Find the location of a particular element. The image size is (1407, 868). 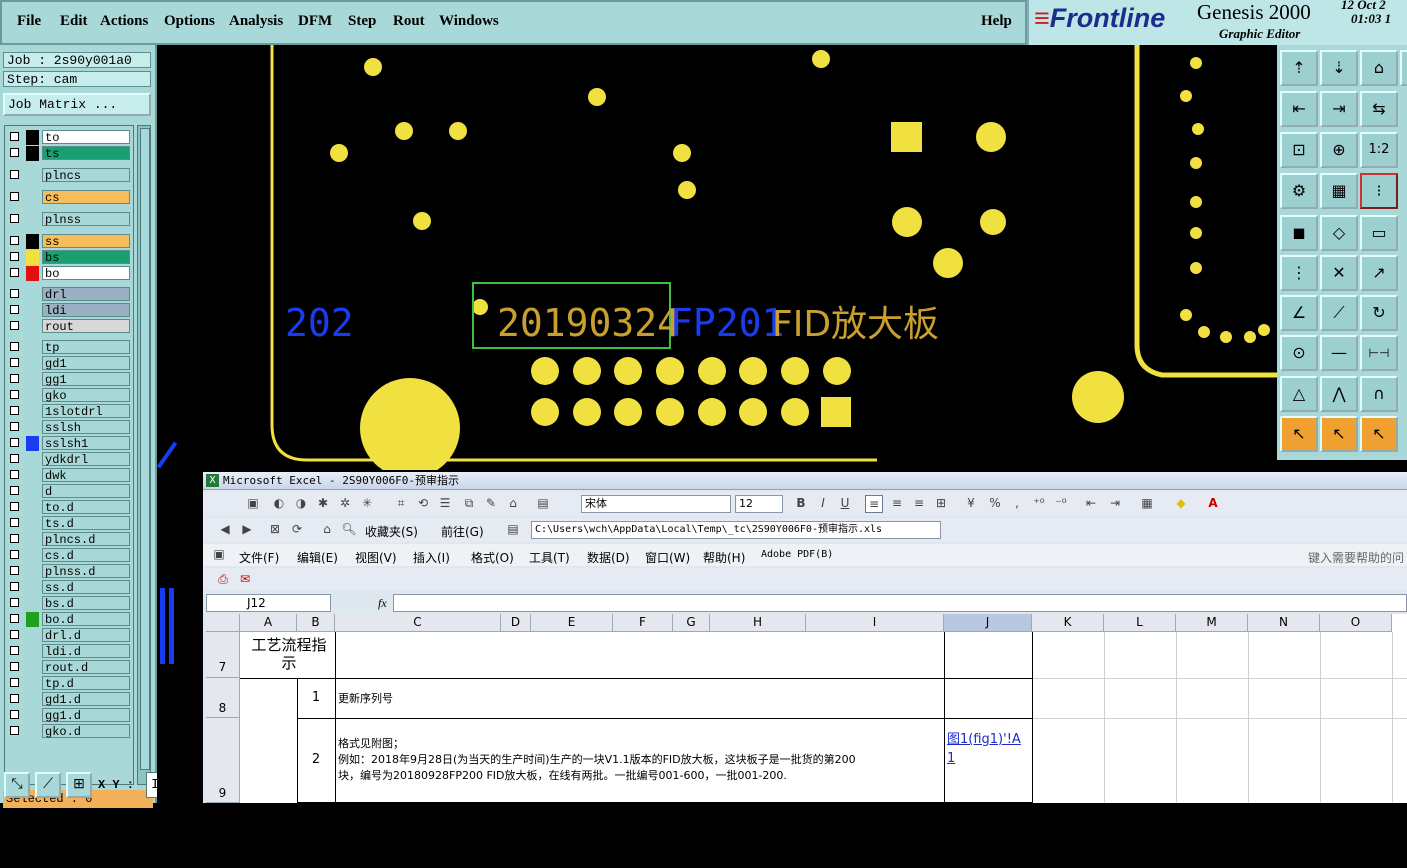

layer-name: ss.d is located at coordinates (86, 587).